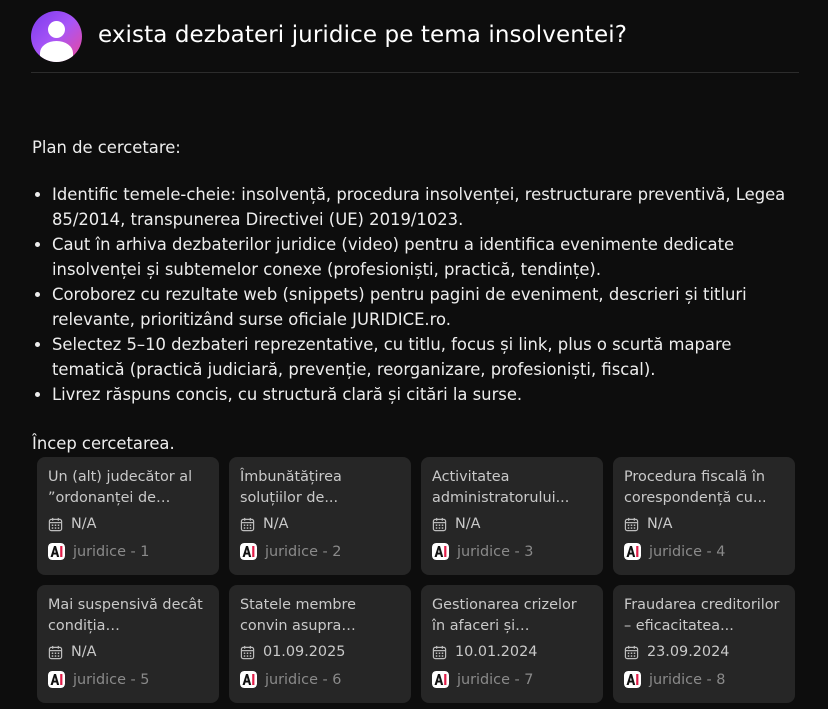 The image size is (828, 709). I want to click on source-card-date: 23.09.2024, so click(704, 652).